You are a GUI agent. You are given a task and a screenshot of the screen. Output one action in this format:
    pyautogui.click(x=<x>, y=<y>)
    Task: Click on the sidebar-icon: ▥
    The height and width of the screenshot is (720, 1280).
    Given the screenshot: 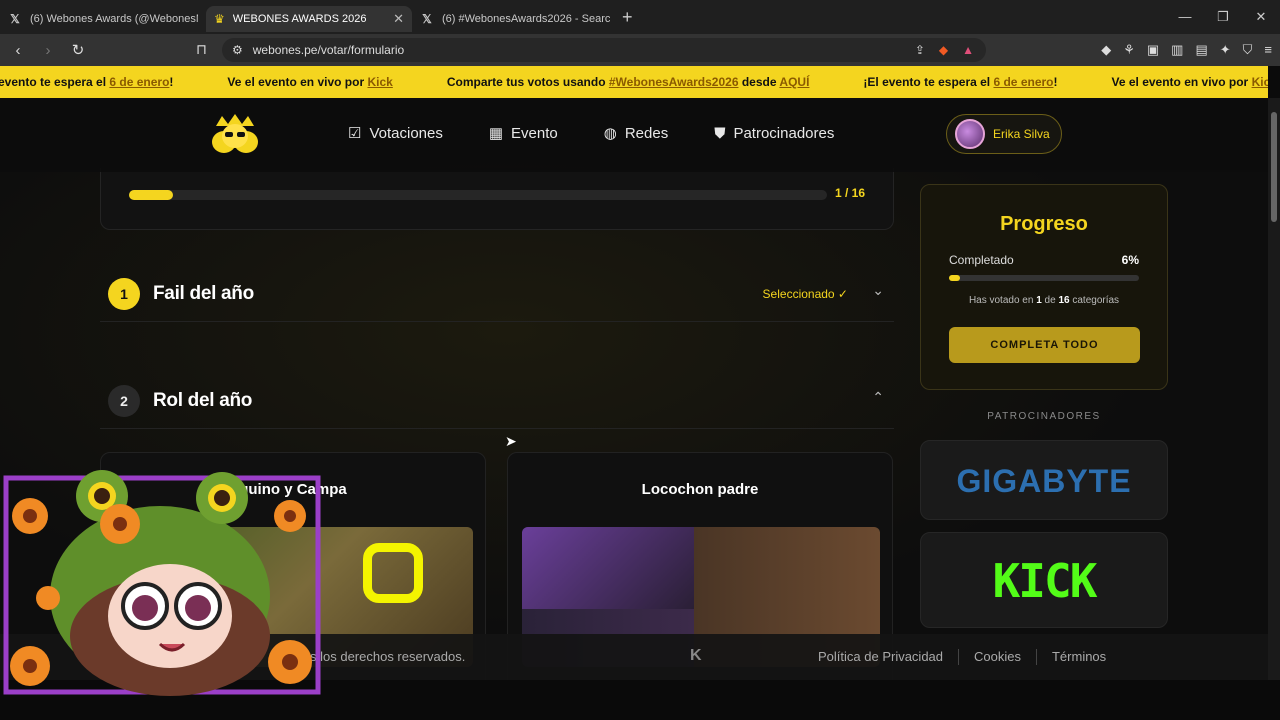 What is the action you would take?
    pyautogui.click(x=1177, y=50)
    